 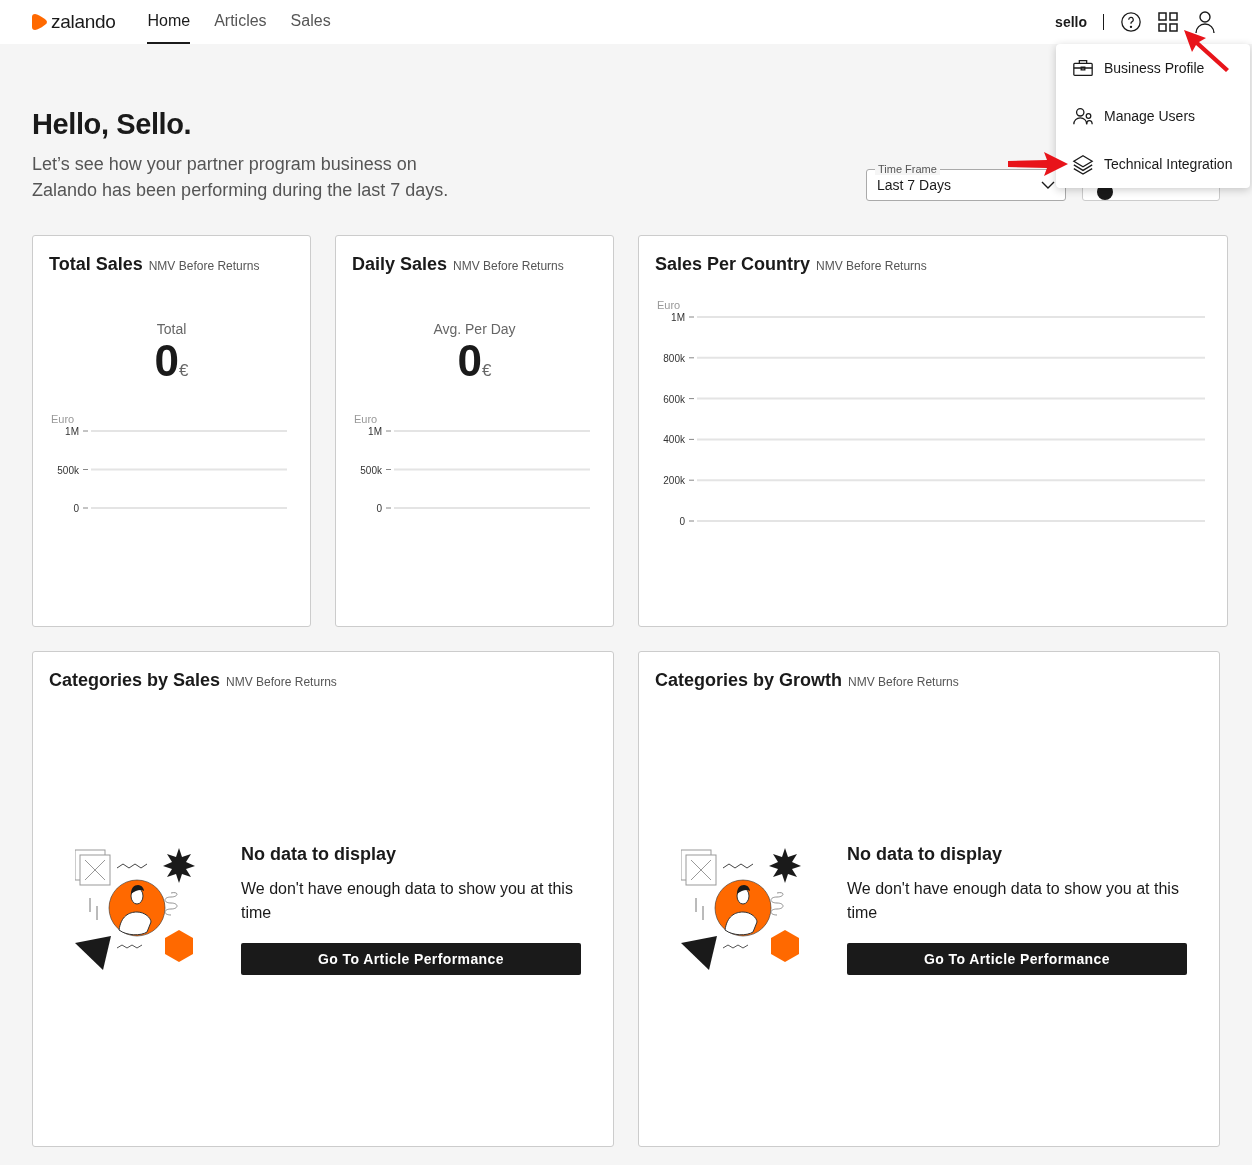 What do you see at coordinates (96, 264) in the screenshot?
I see `card-title: Total Sales` at bounding box center [96, 264].